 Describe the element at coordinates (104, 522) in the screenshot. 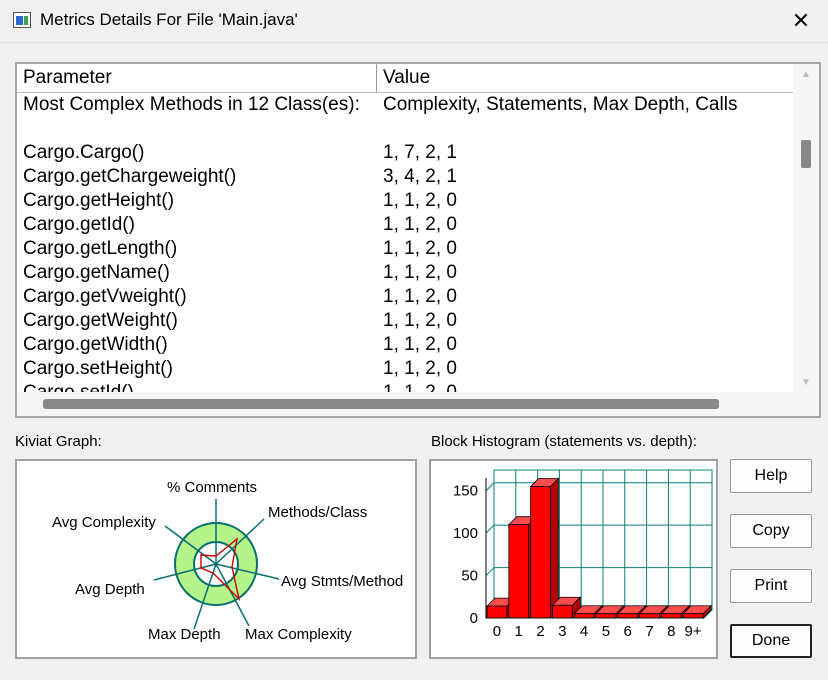

I see `kiviat-axis-label: Avg Complexity` at that location.